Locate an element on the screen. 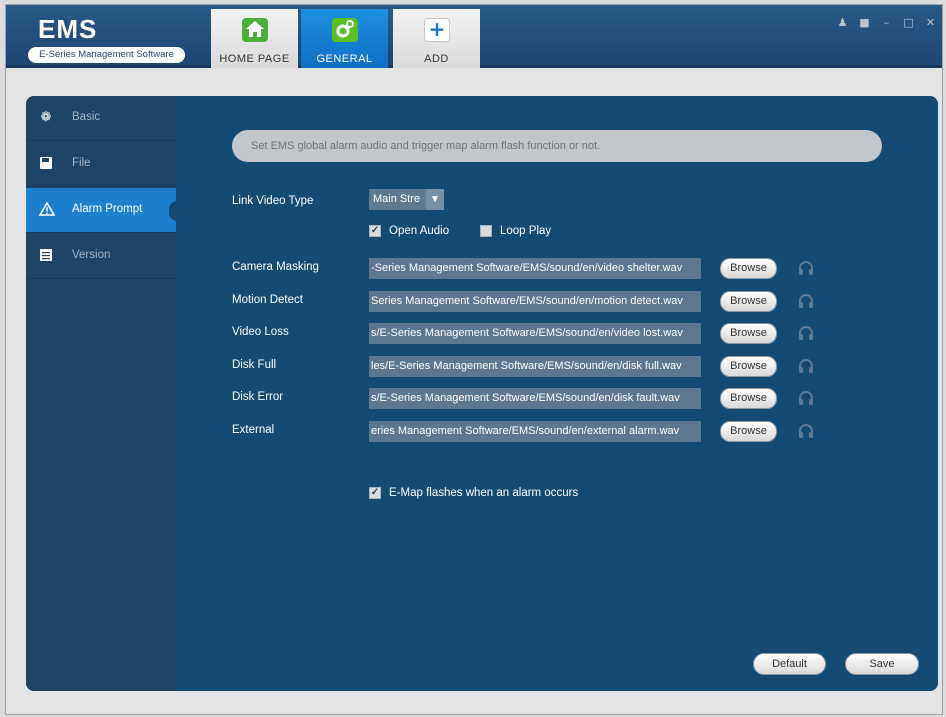  sidebar-item-label: Version is located at coordinates (91, 255).